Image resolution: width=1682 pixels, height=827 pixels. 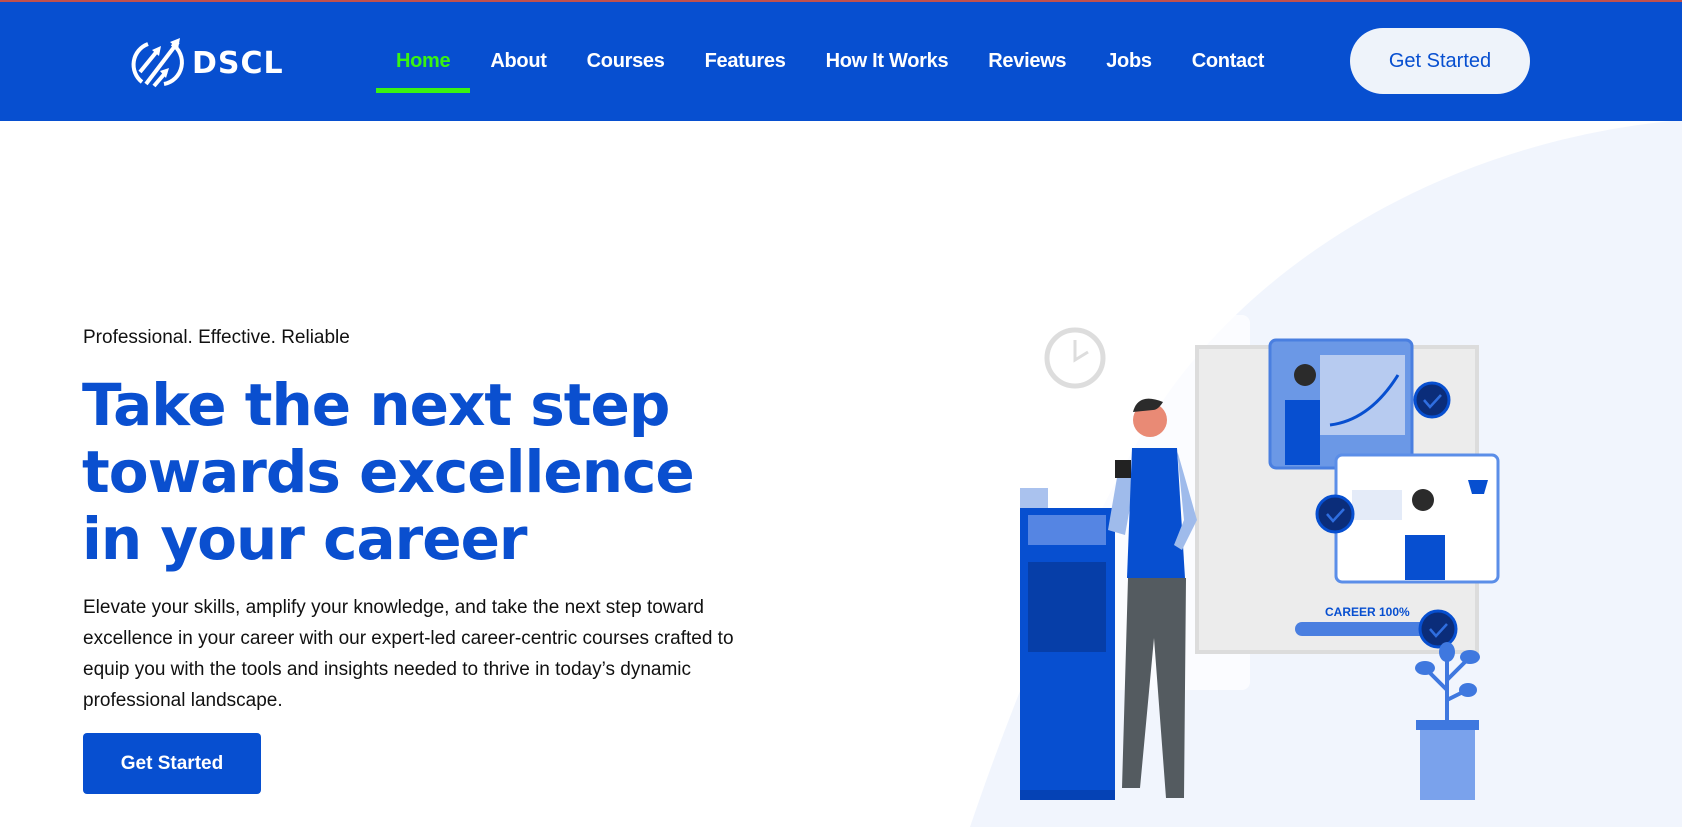 What do you see at coordinates (1027, 61) in the screenshot?
I see `nav-reviews: Reviews` at bounding box center [1027, 61].